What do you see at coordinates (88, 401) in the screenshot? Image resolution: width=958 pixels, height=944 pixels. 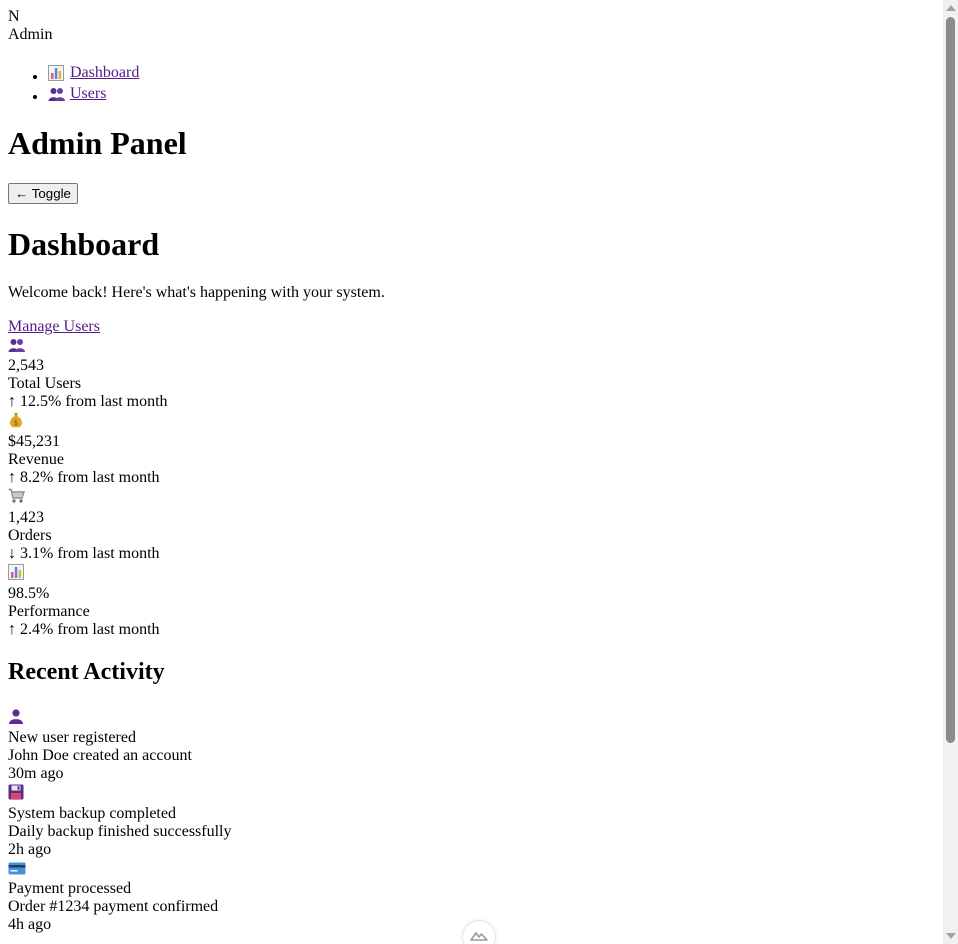 I see `stat-change: ↑ 12.5% from last month` at bounding box center [88, 401].